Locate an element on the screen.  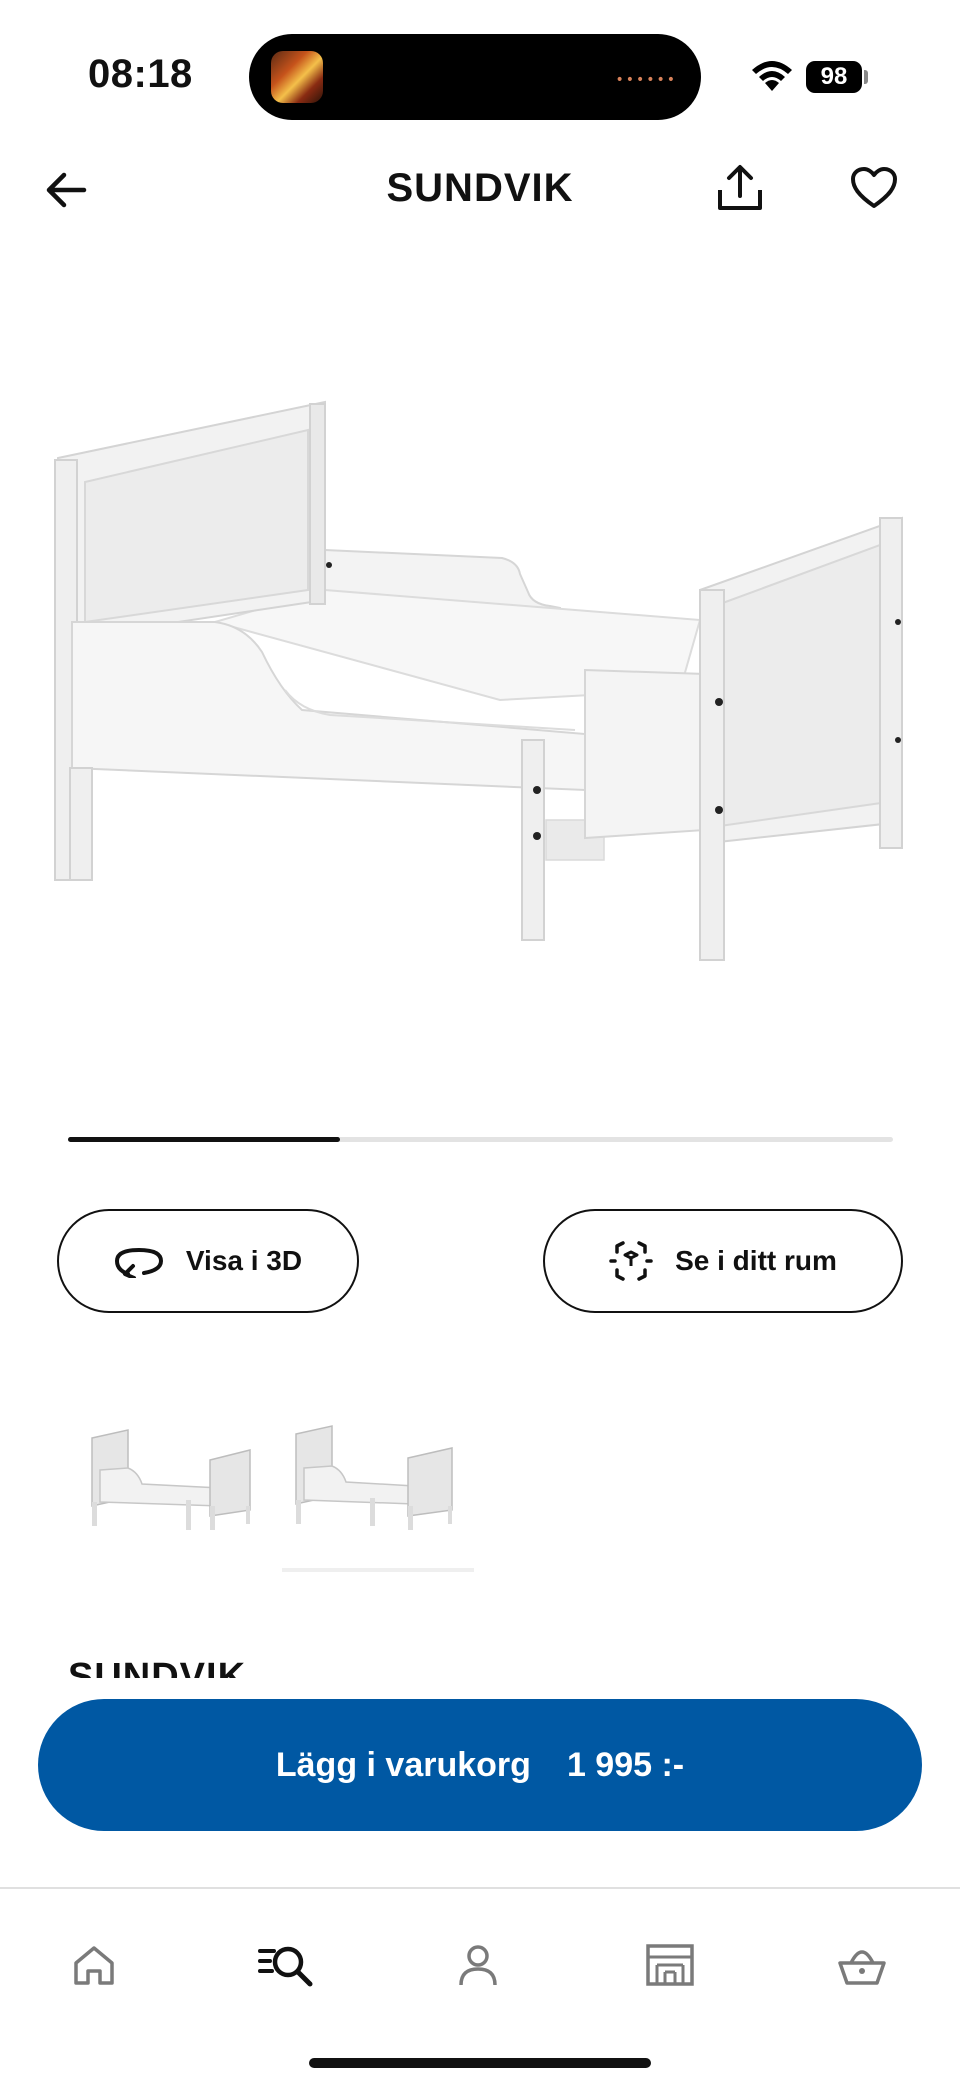
tab-home is located at coordinates (94, 1965).